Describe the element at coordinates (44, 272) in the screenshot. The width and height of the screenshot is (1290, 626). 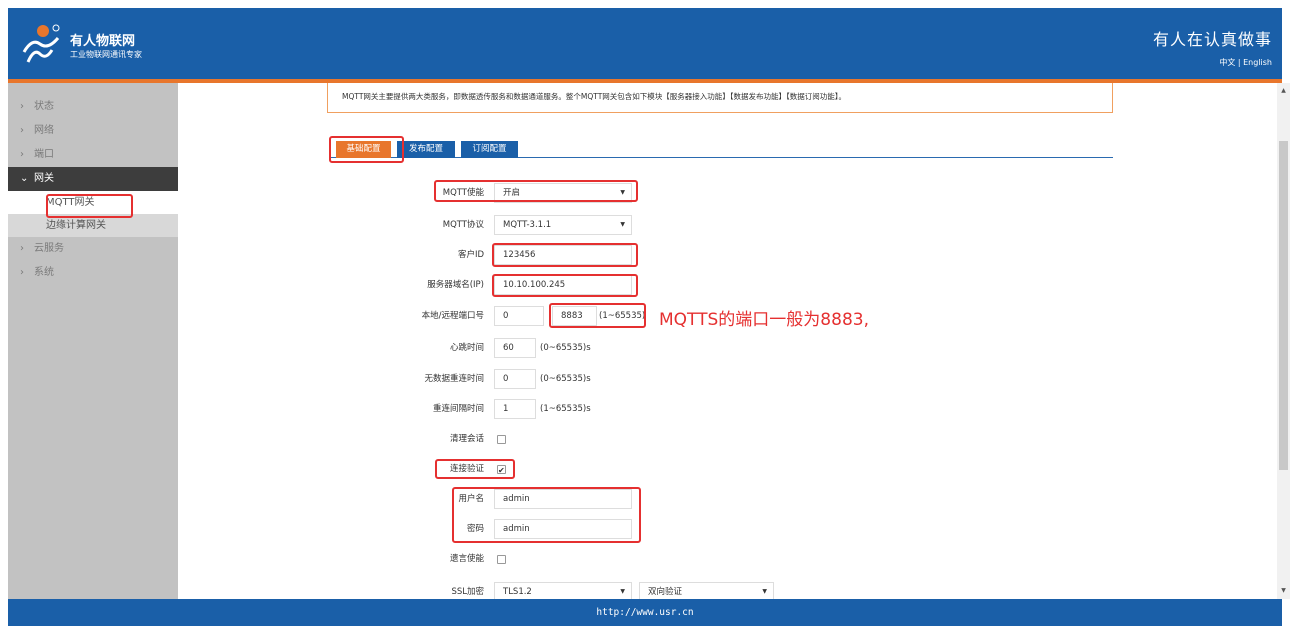
I see `sidebar-item-label: 系统` at that location.